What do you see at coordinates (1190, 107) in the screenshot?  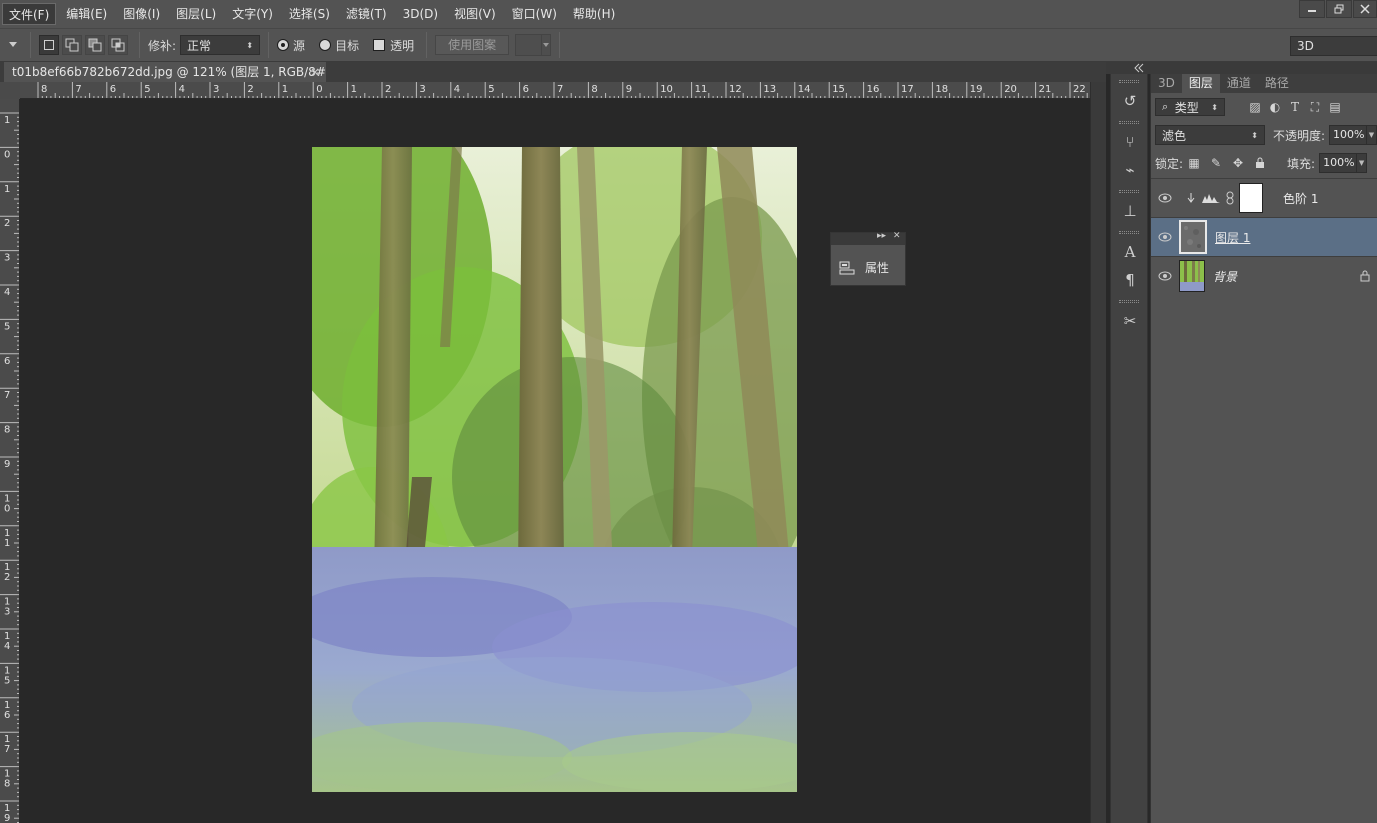 I see `filter-type-select: ⌕ 类型 ⬍` at bounding box center [1190, 107].